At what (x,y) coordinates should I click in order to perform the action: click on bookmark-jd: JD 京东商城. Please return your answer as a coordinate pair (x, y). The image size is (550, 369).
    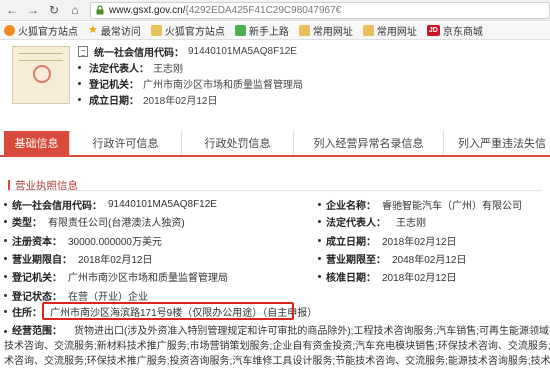
    Looking at the image, I should click on (454, 30).